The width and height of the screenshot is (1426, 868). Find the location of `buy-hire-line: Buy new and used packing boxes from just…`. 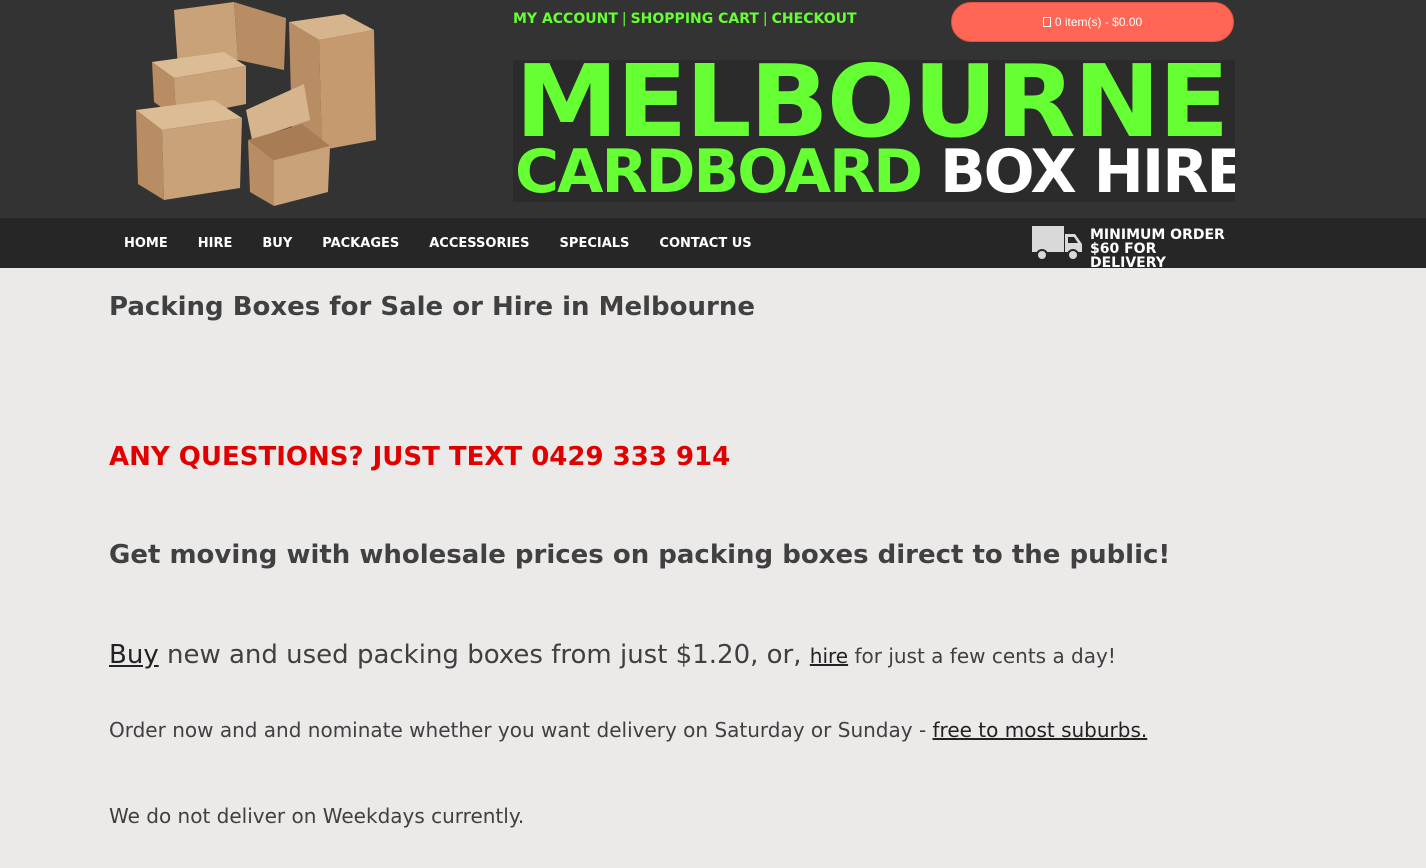

buy-hire-line: Buy new and used packing boxes from just… is located at coordinates (612, 655).